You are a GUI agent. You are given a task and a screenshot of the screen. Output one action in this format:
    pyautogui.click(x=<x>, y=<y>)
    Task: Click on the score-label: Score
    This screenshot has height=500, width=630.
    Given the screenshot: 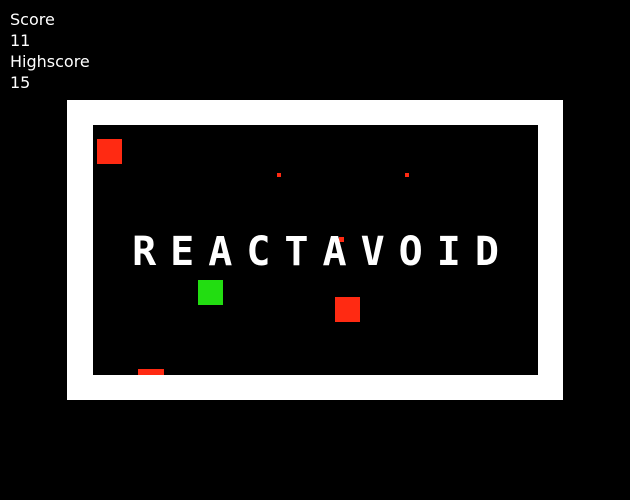 What is the action you would take?
    pyautogui.click(x=32, y=19)
    